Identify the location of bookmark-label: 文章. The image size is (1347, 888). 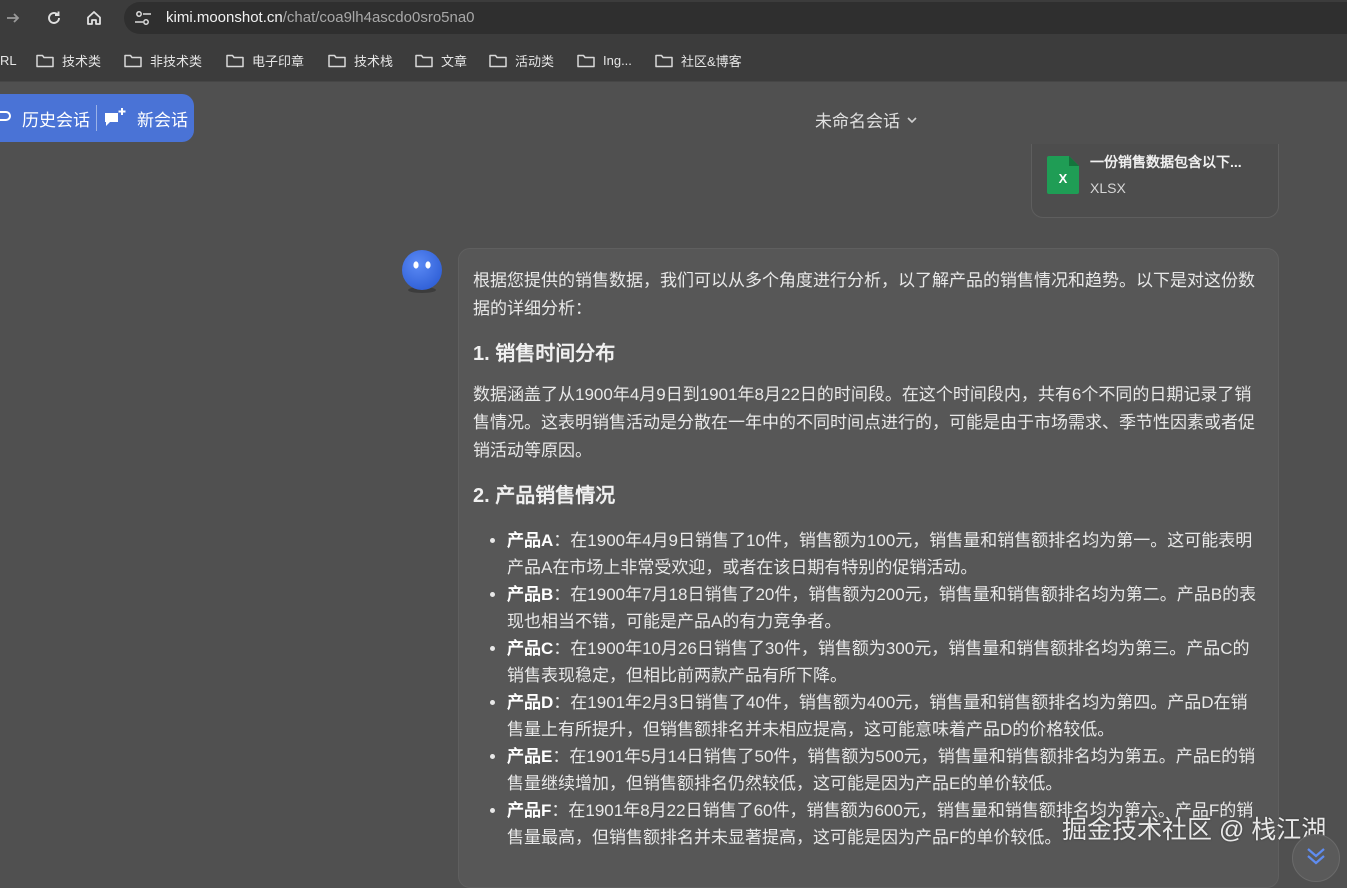
(454, 61).